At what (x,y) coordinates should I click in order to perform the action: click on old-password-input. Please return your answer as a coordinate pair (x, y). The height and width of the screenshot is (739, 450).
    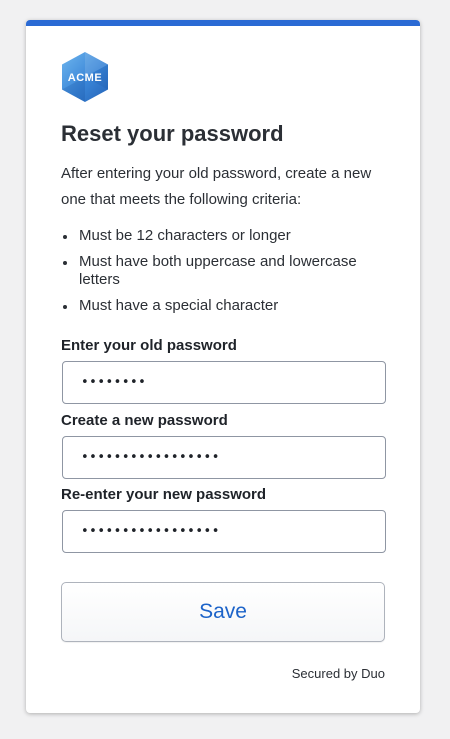
    Looking at the image, I should click on (224, 382).